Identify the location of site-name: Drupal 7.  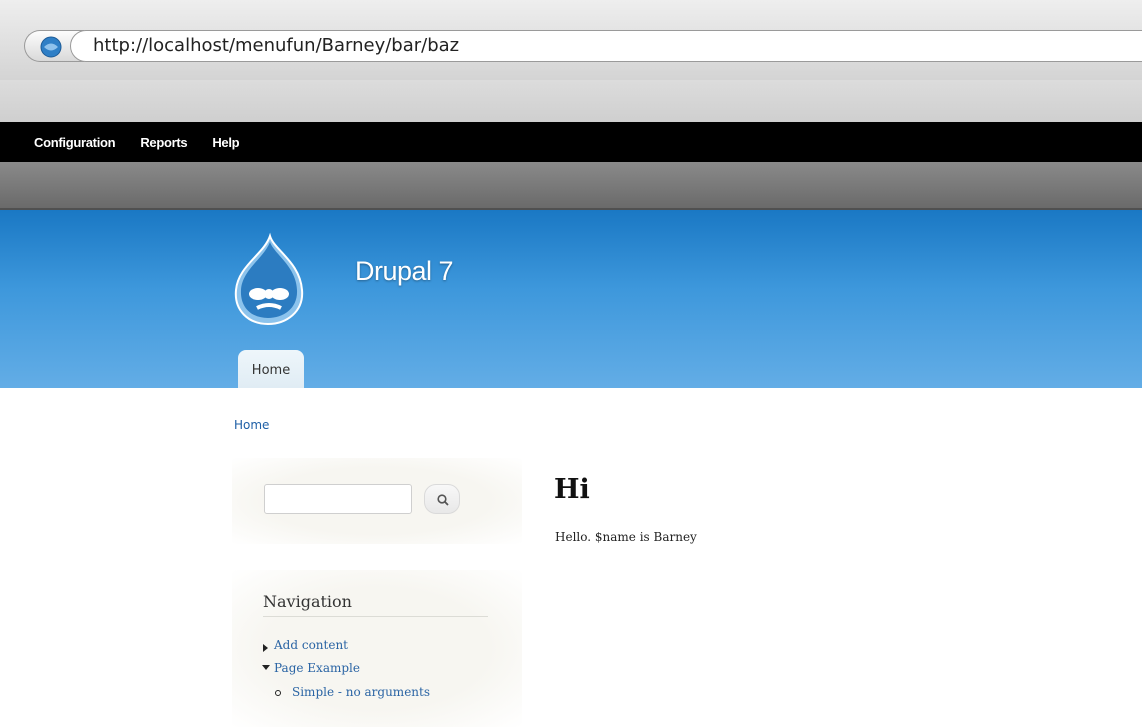
(404, 271).